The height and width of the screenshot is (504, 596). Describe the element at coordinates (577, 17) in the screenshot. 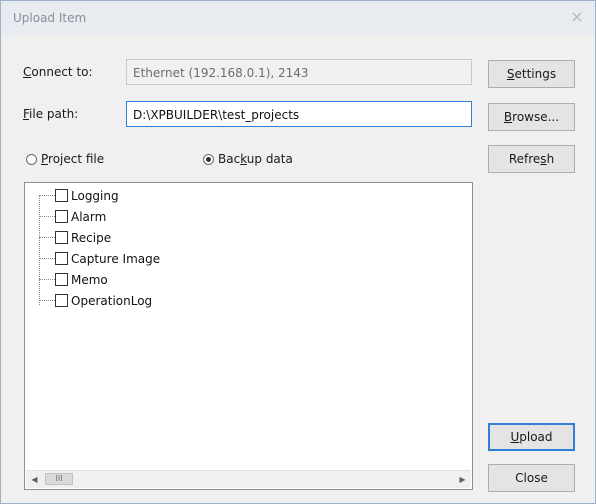

I see `close-icon: ×` at that location.